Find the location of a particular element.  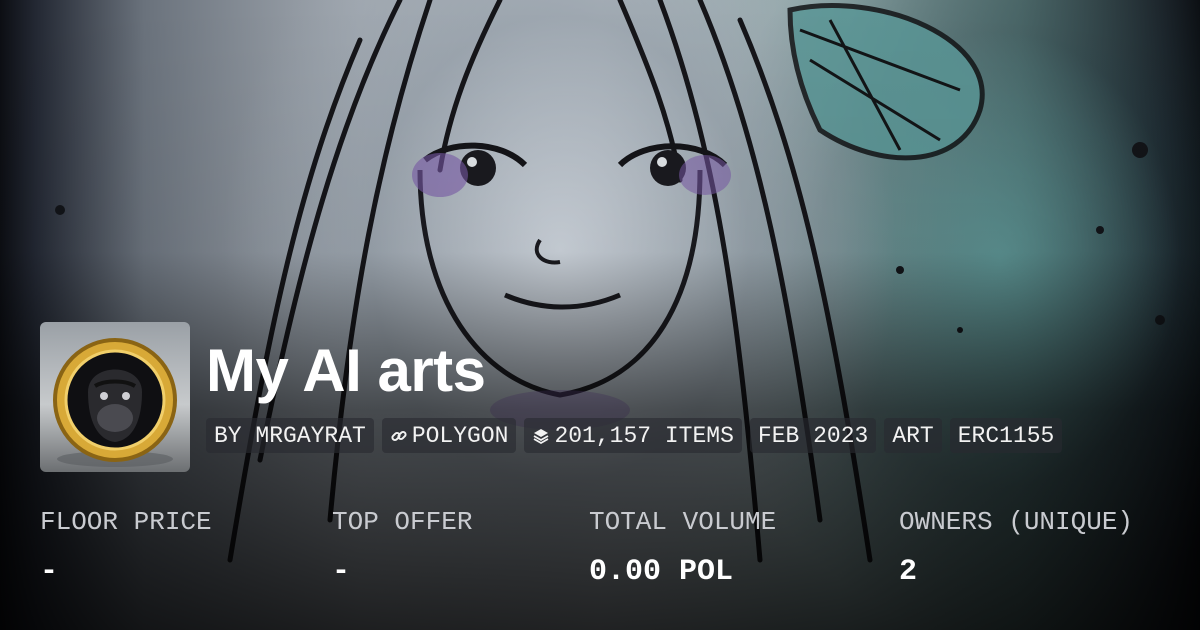

gorilla-coin-icon is located at coordinates (115, 402).